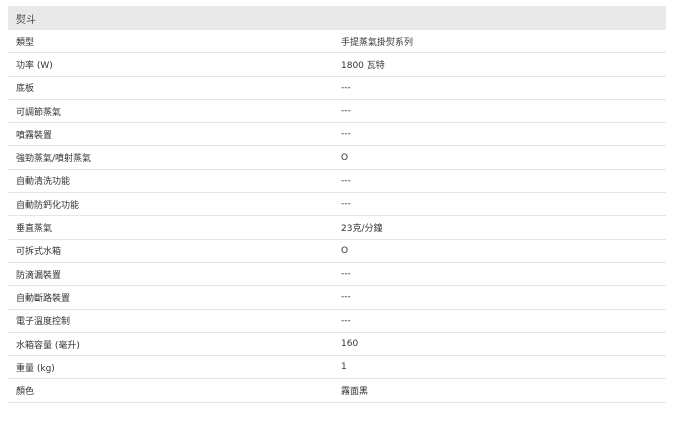 This screenshot has height=431, width=679. Describe the element at coordinates (337, 391) in the screenshot. I see `spec-row-color: 顏色 霧面黑` at that location.